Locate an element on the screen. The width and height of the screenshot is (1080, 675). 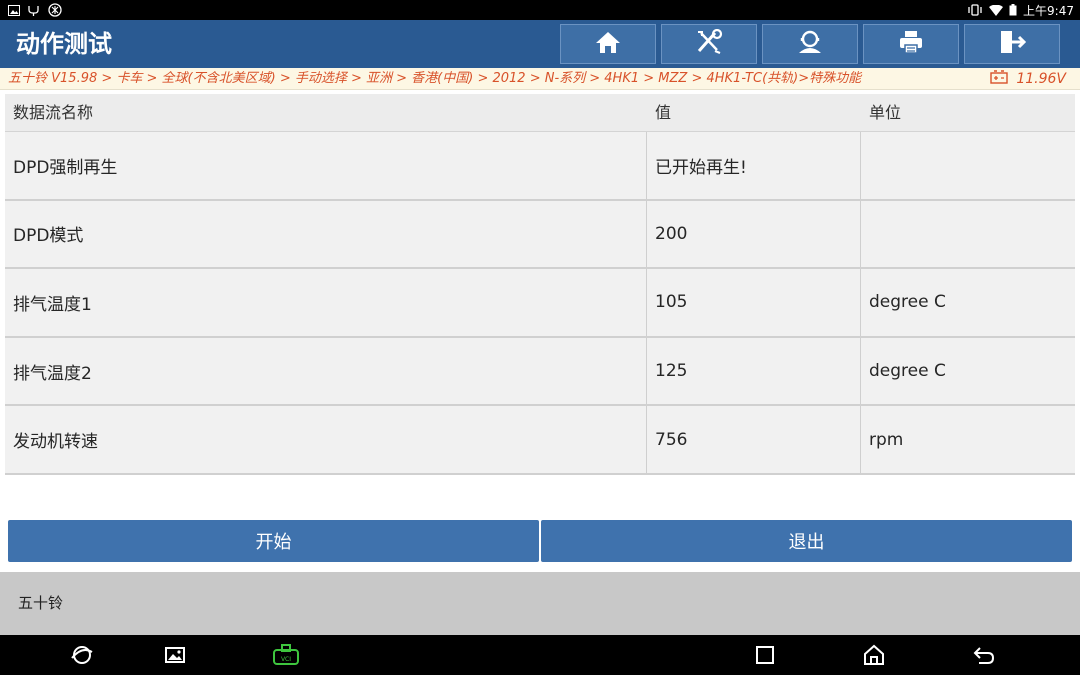
row-name: 发动机转速 is located at coordinates (326, 439).